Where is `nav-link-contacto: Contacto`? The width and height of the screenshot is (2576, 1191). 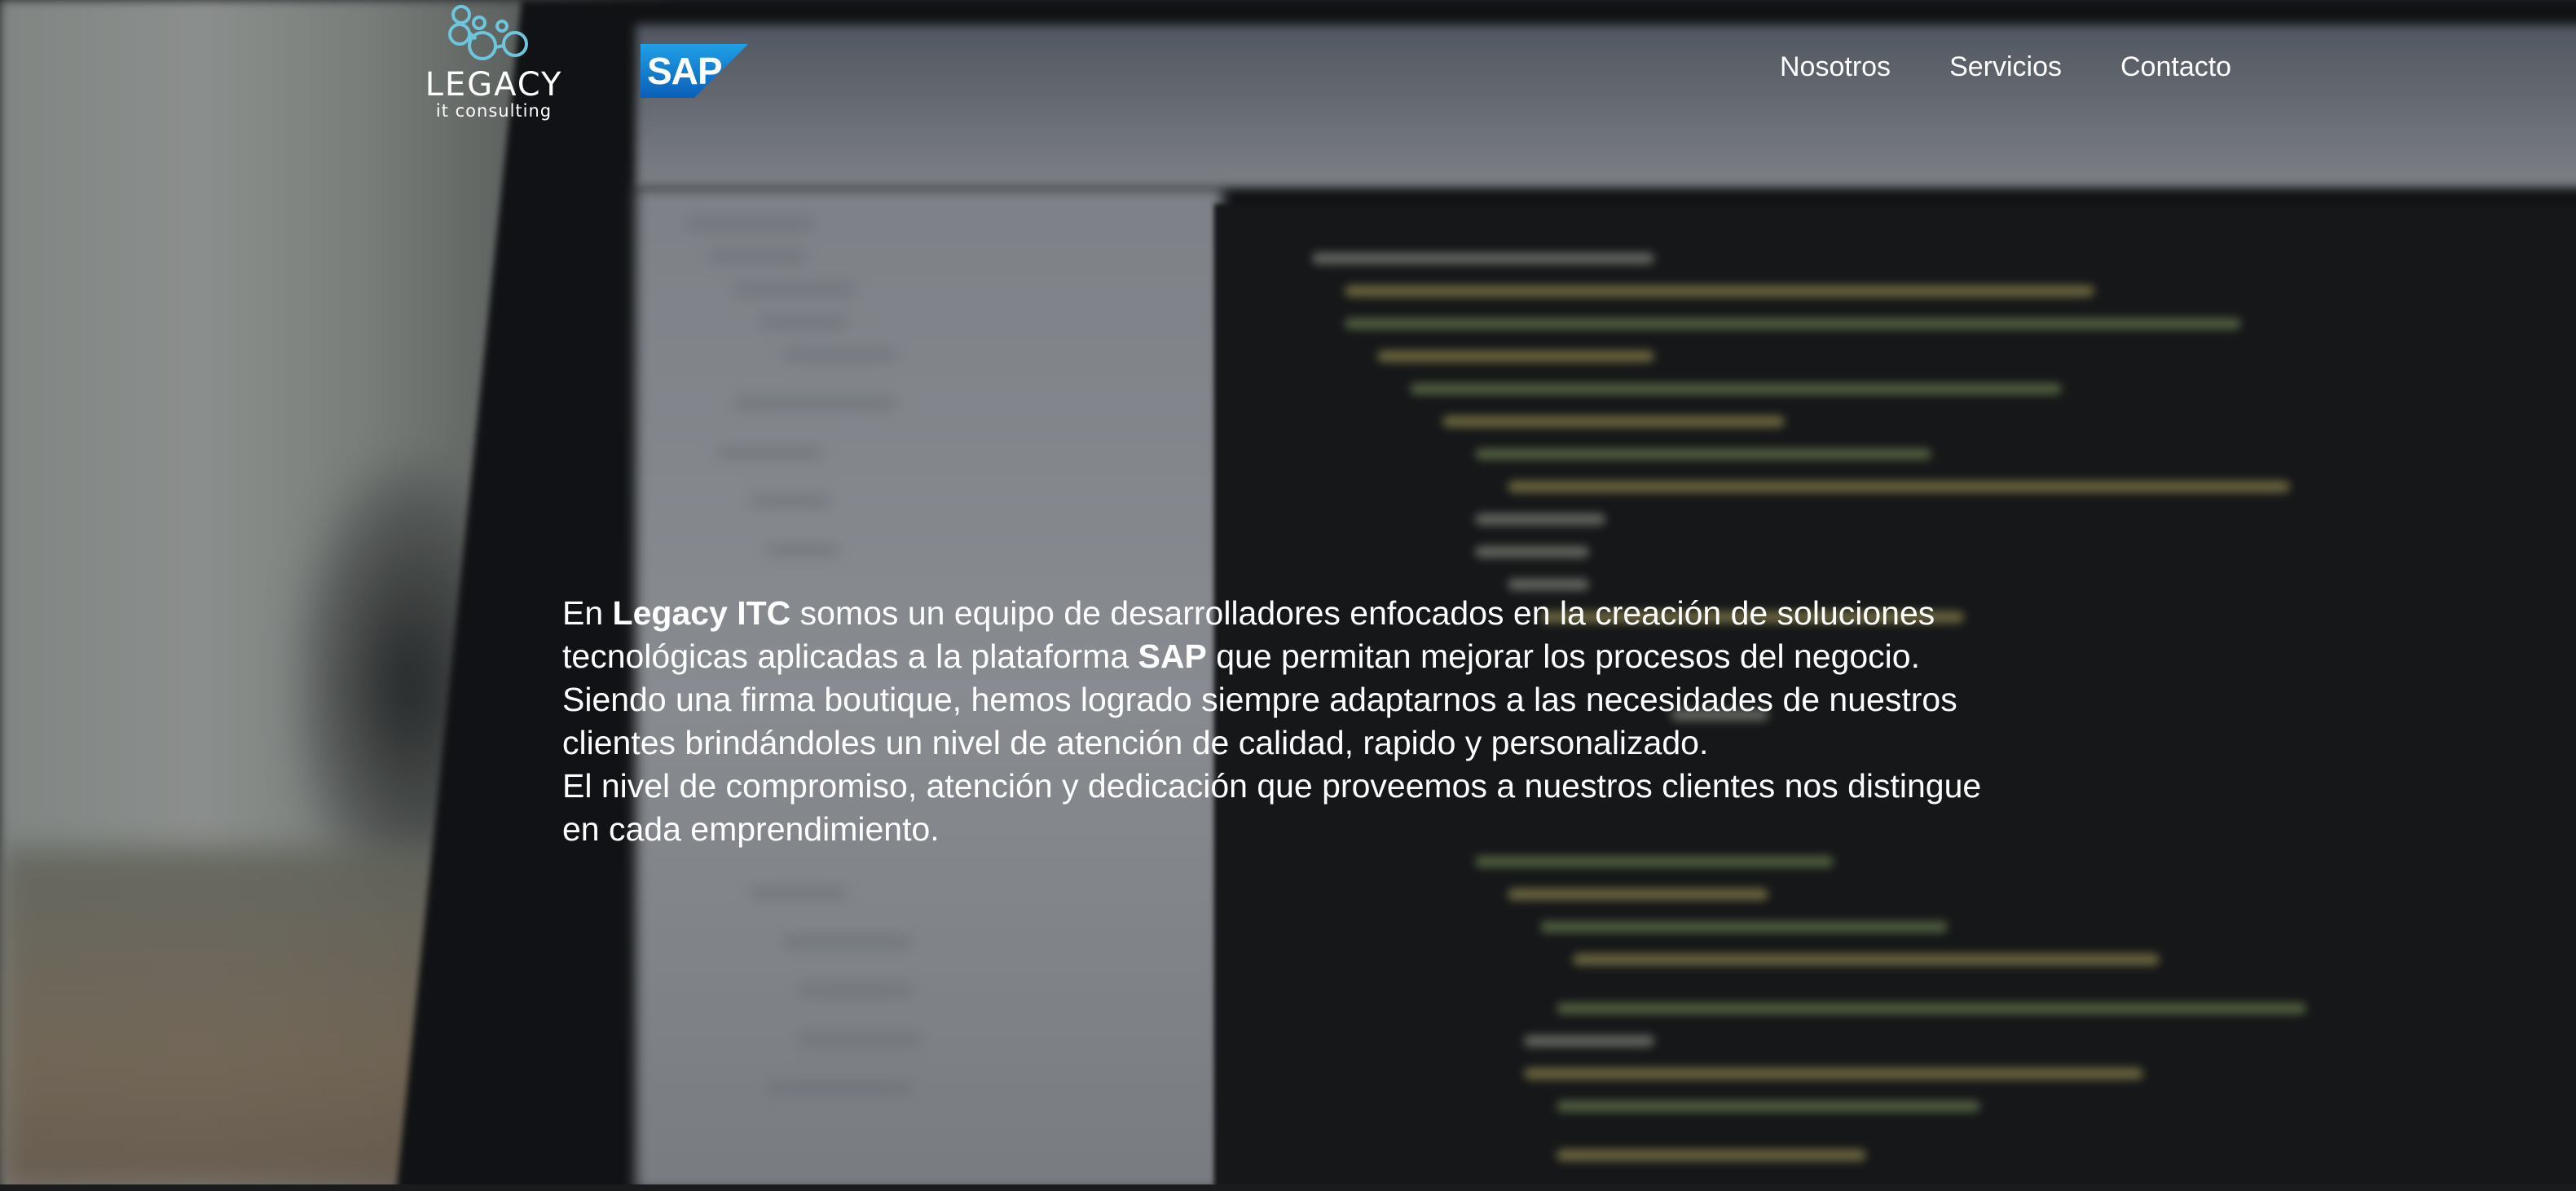
nav-link-contacto: Contacto is located at coordinates (2175, 67).